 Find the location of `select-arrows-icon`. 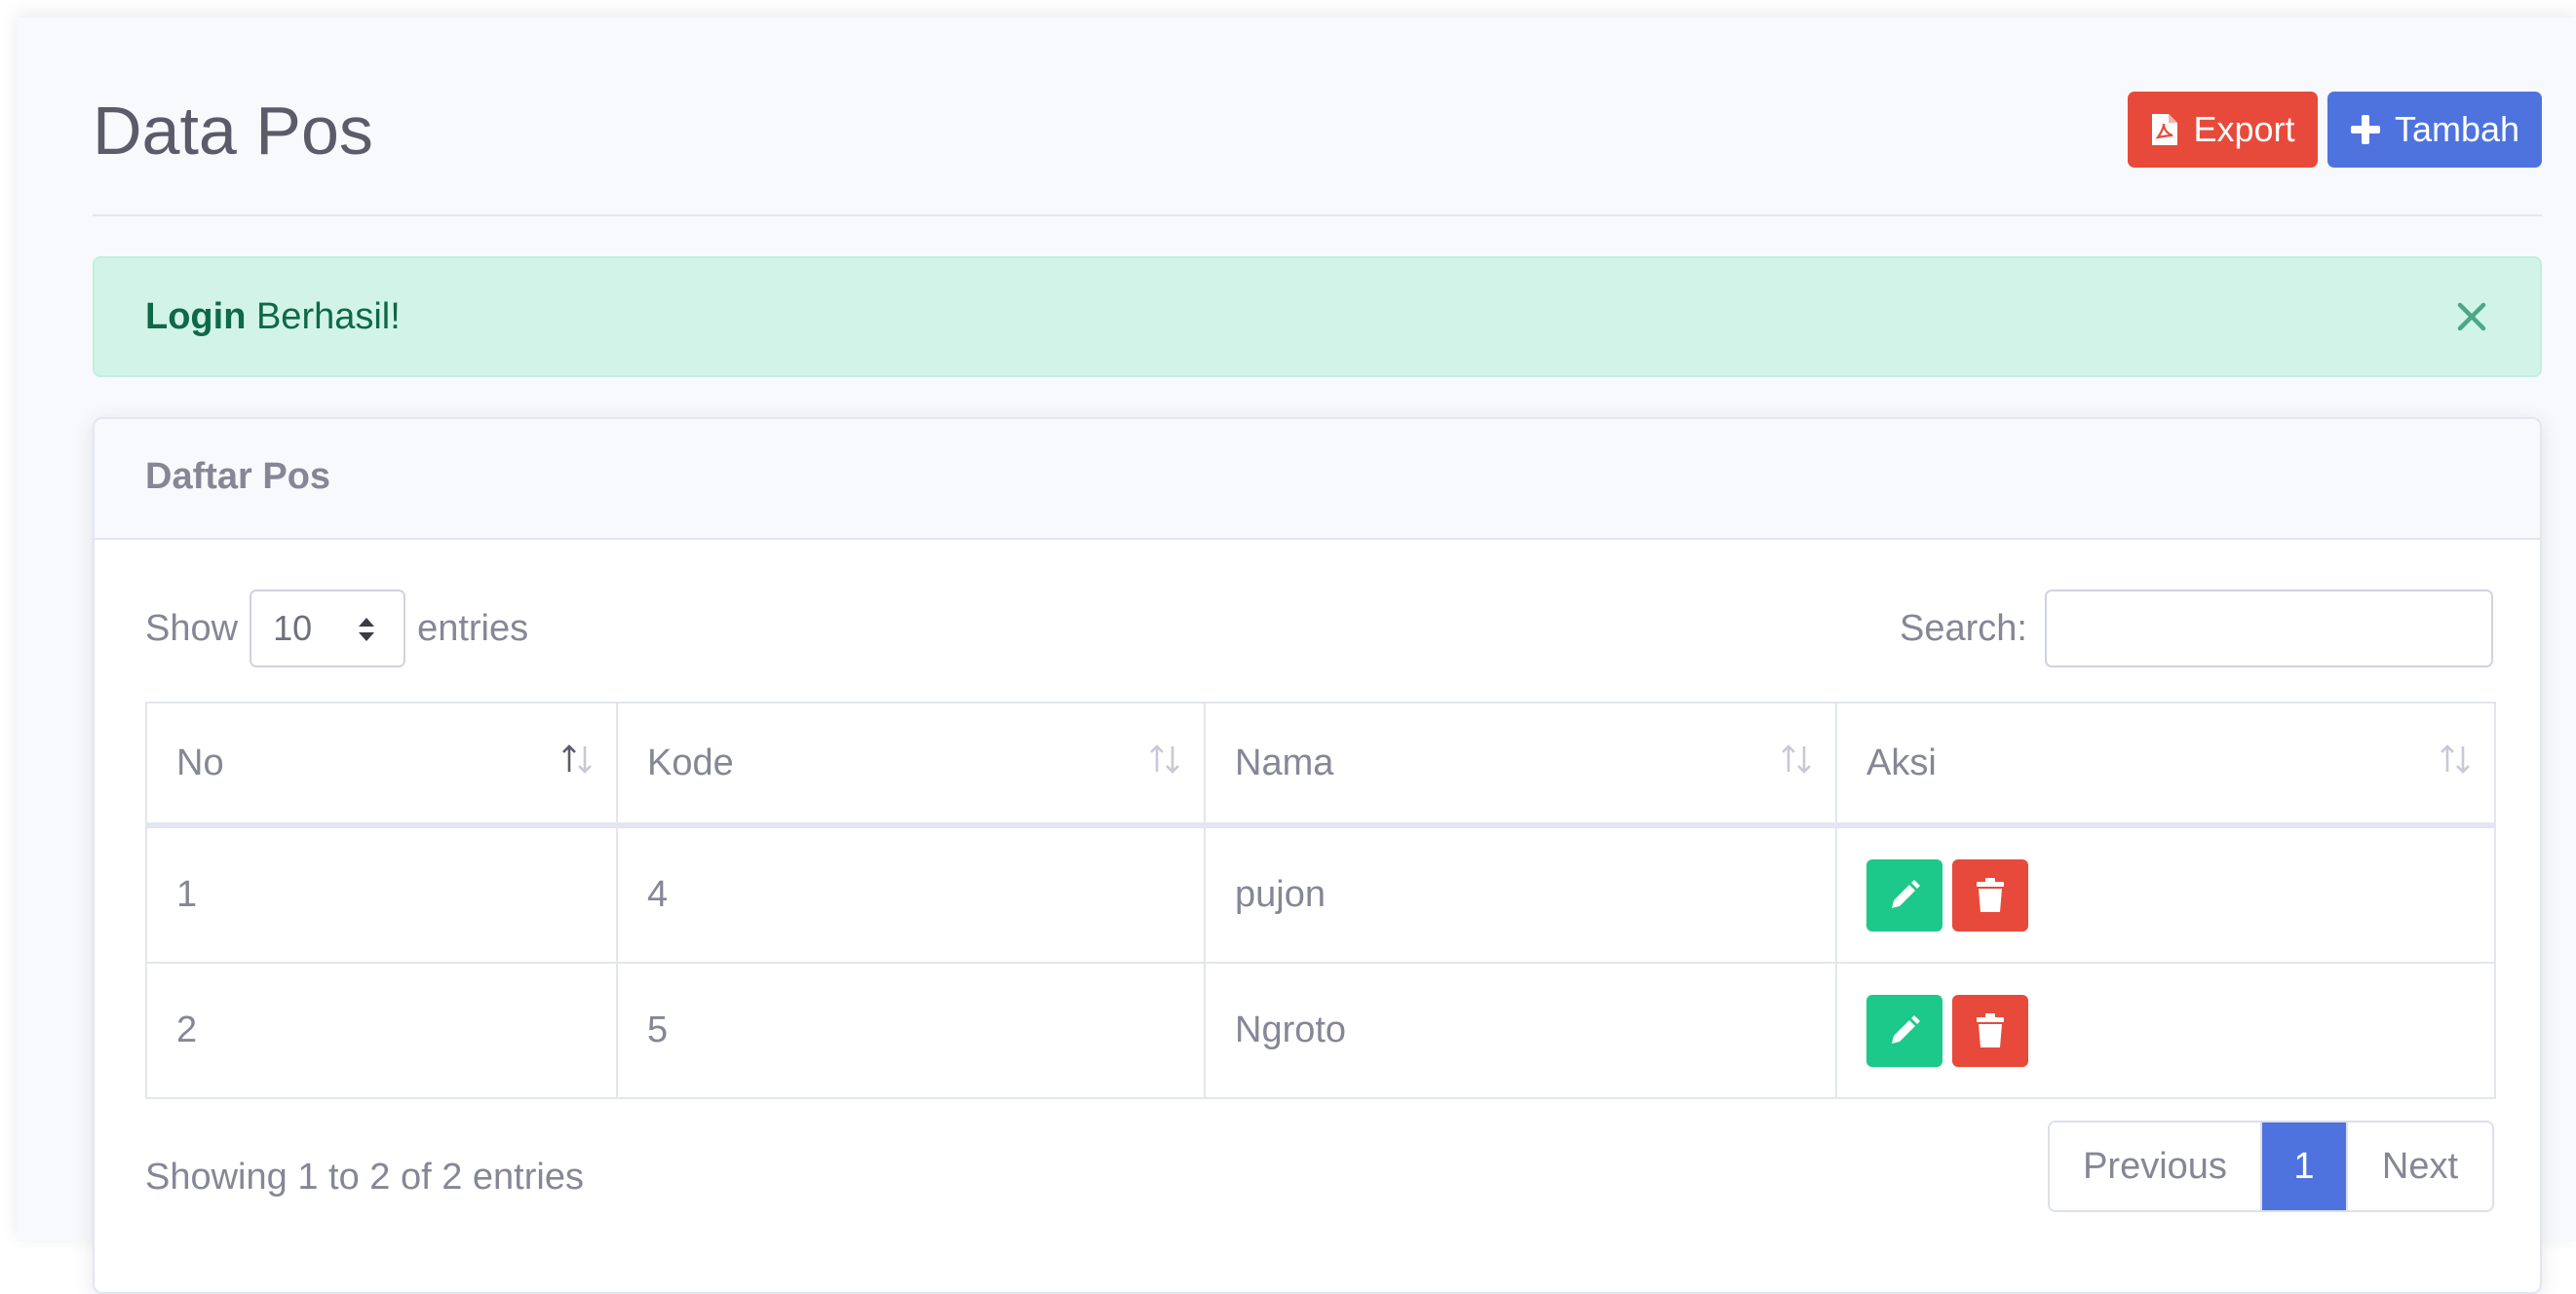

select-arrows-icon is located at coordinates (367, 629).